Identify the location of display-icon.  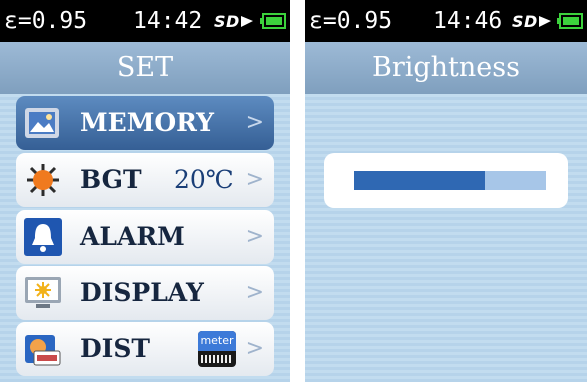
(43, 292).